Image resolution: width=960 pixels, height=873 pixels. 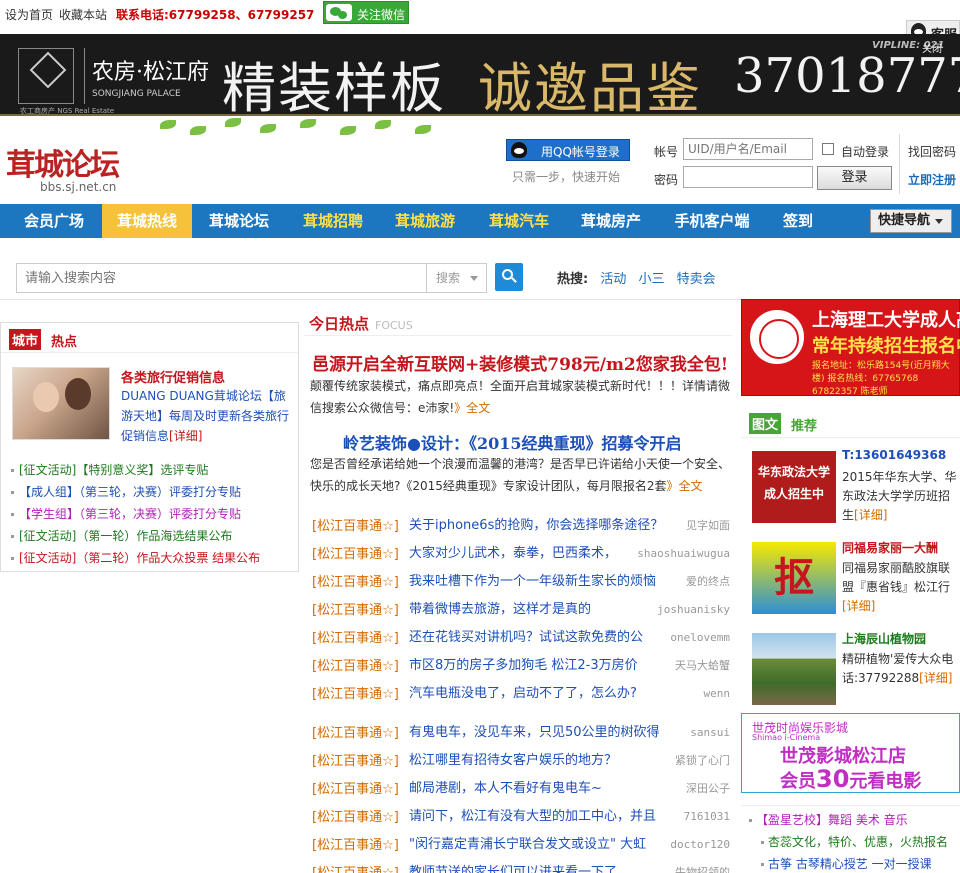 What do you see at coordinates (538, 733) in the screenshot?
I see `thread-title: 有鬼电车，没见车来，只见50公里的树砍得` at bounding box center [538, 733].